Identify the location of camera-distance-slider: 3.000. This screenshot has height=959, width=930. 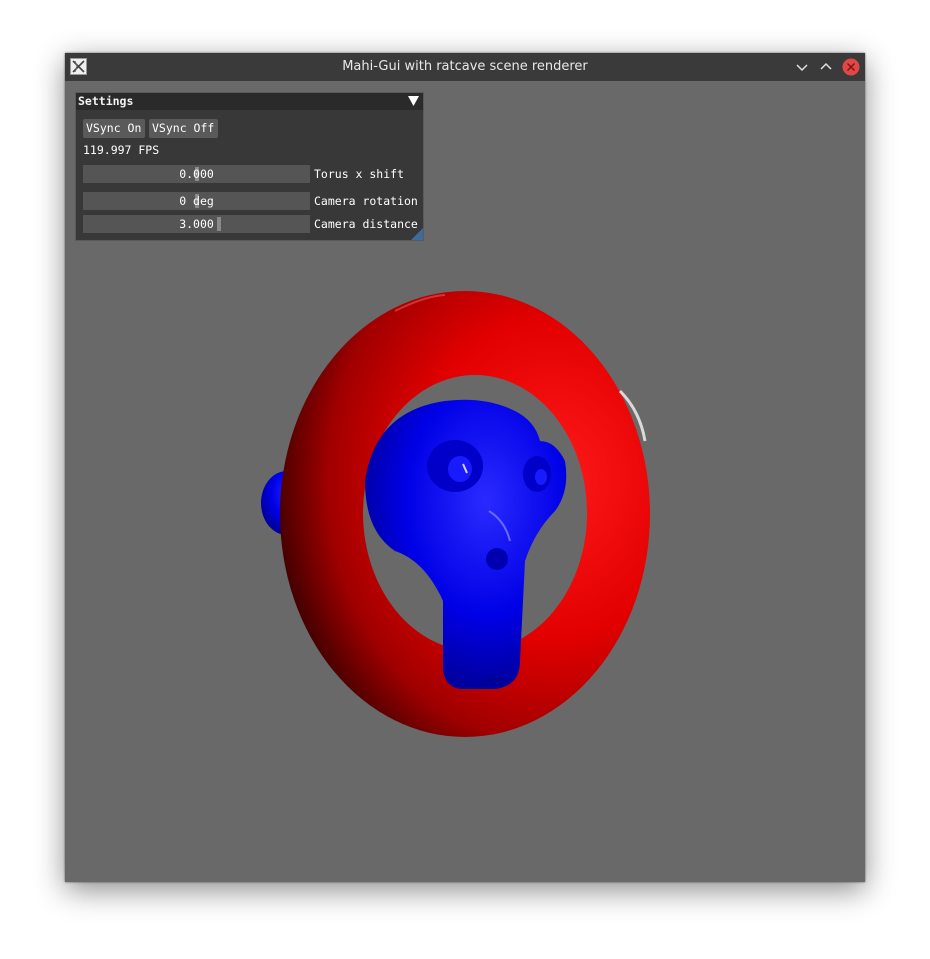
(196, 224).